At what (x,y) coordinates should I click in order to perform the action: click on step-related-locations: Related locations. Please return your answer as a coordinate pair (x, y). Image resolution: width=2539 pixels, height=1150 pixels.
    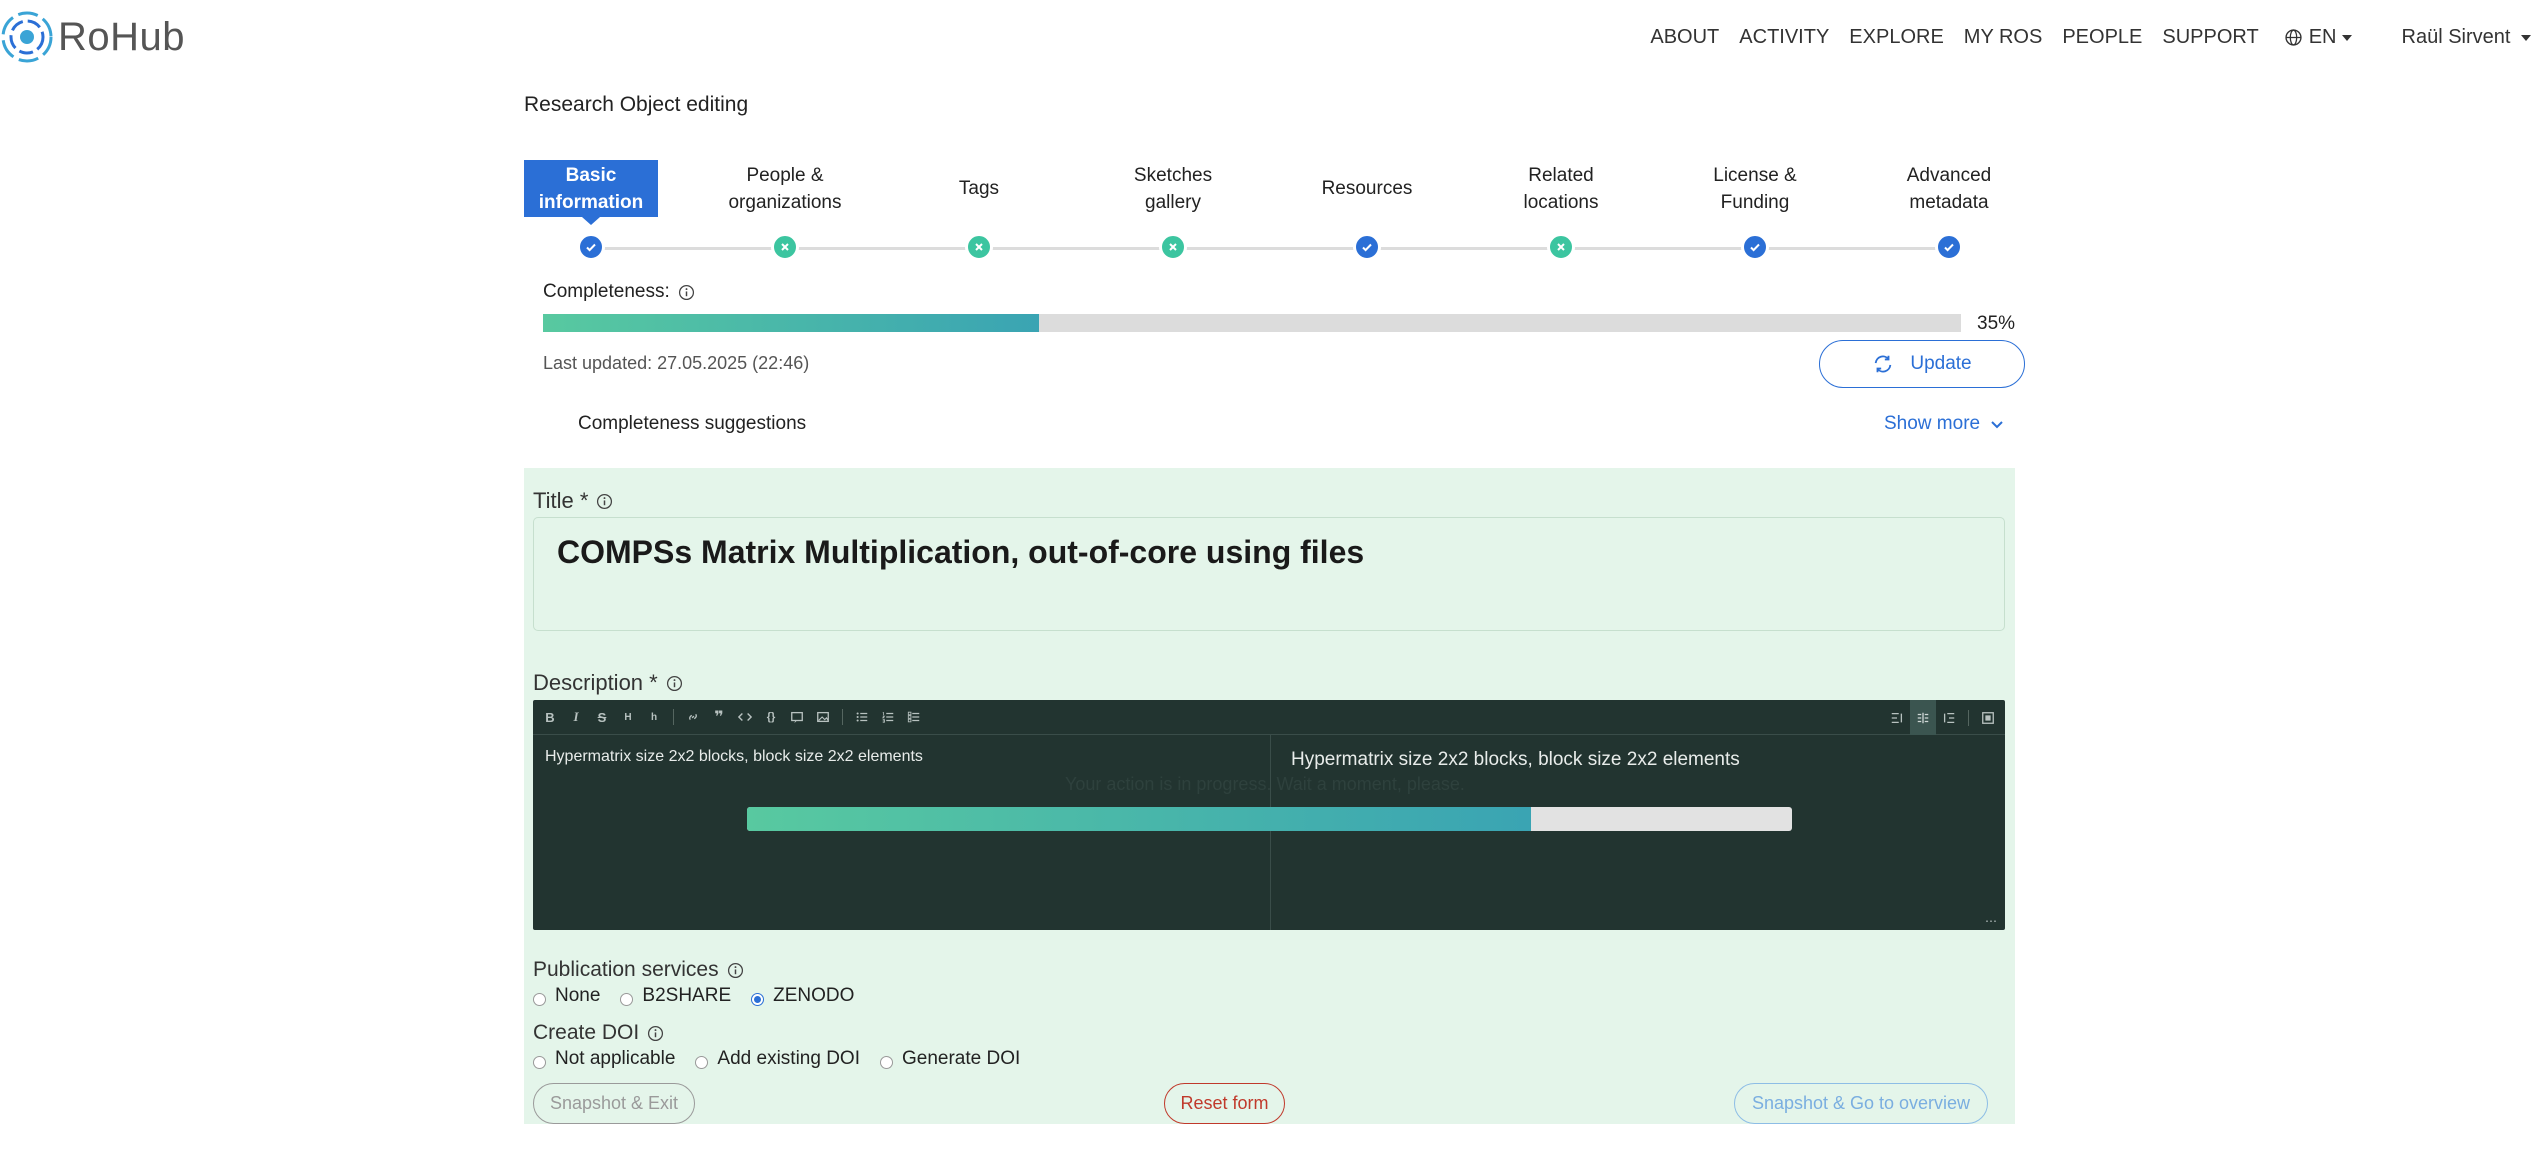
    Looking at the image, I should click on (1561, 210).